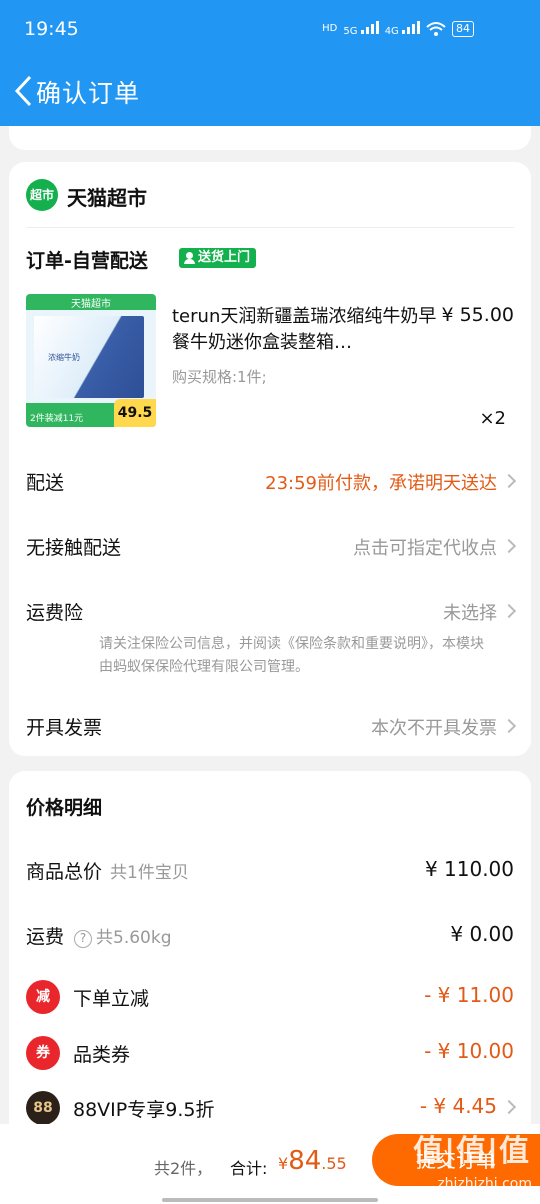 The height and width of the screenshot is (1204, 540). Describe the element at coordinates (91, 304) in the screenshot. I see `product-image-store-tag: 天猫超市` at that location.